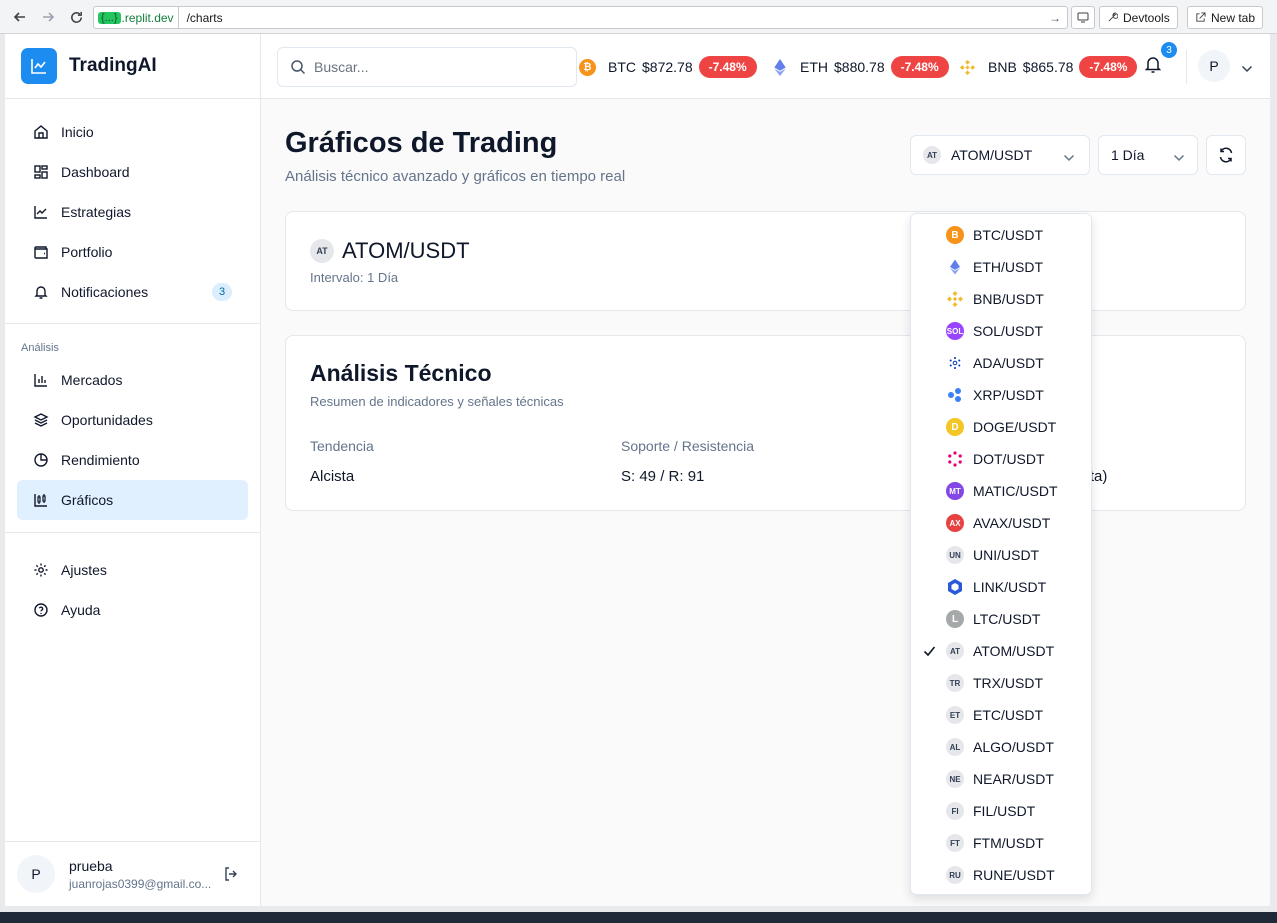  Describe the element at coordinates (132, 570) in the screenshot. I see `sidebar-item-ajustes: Ajustes` at that location.